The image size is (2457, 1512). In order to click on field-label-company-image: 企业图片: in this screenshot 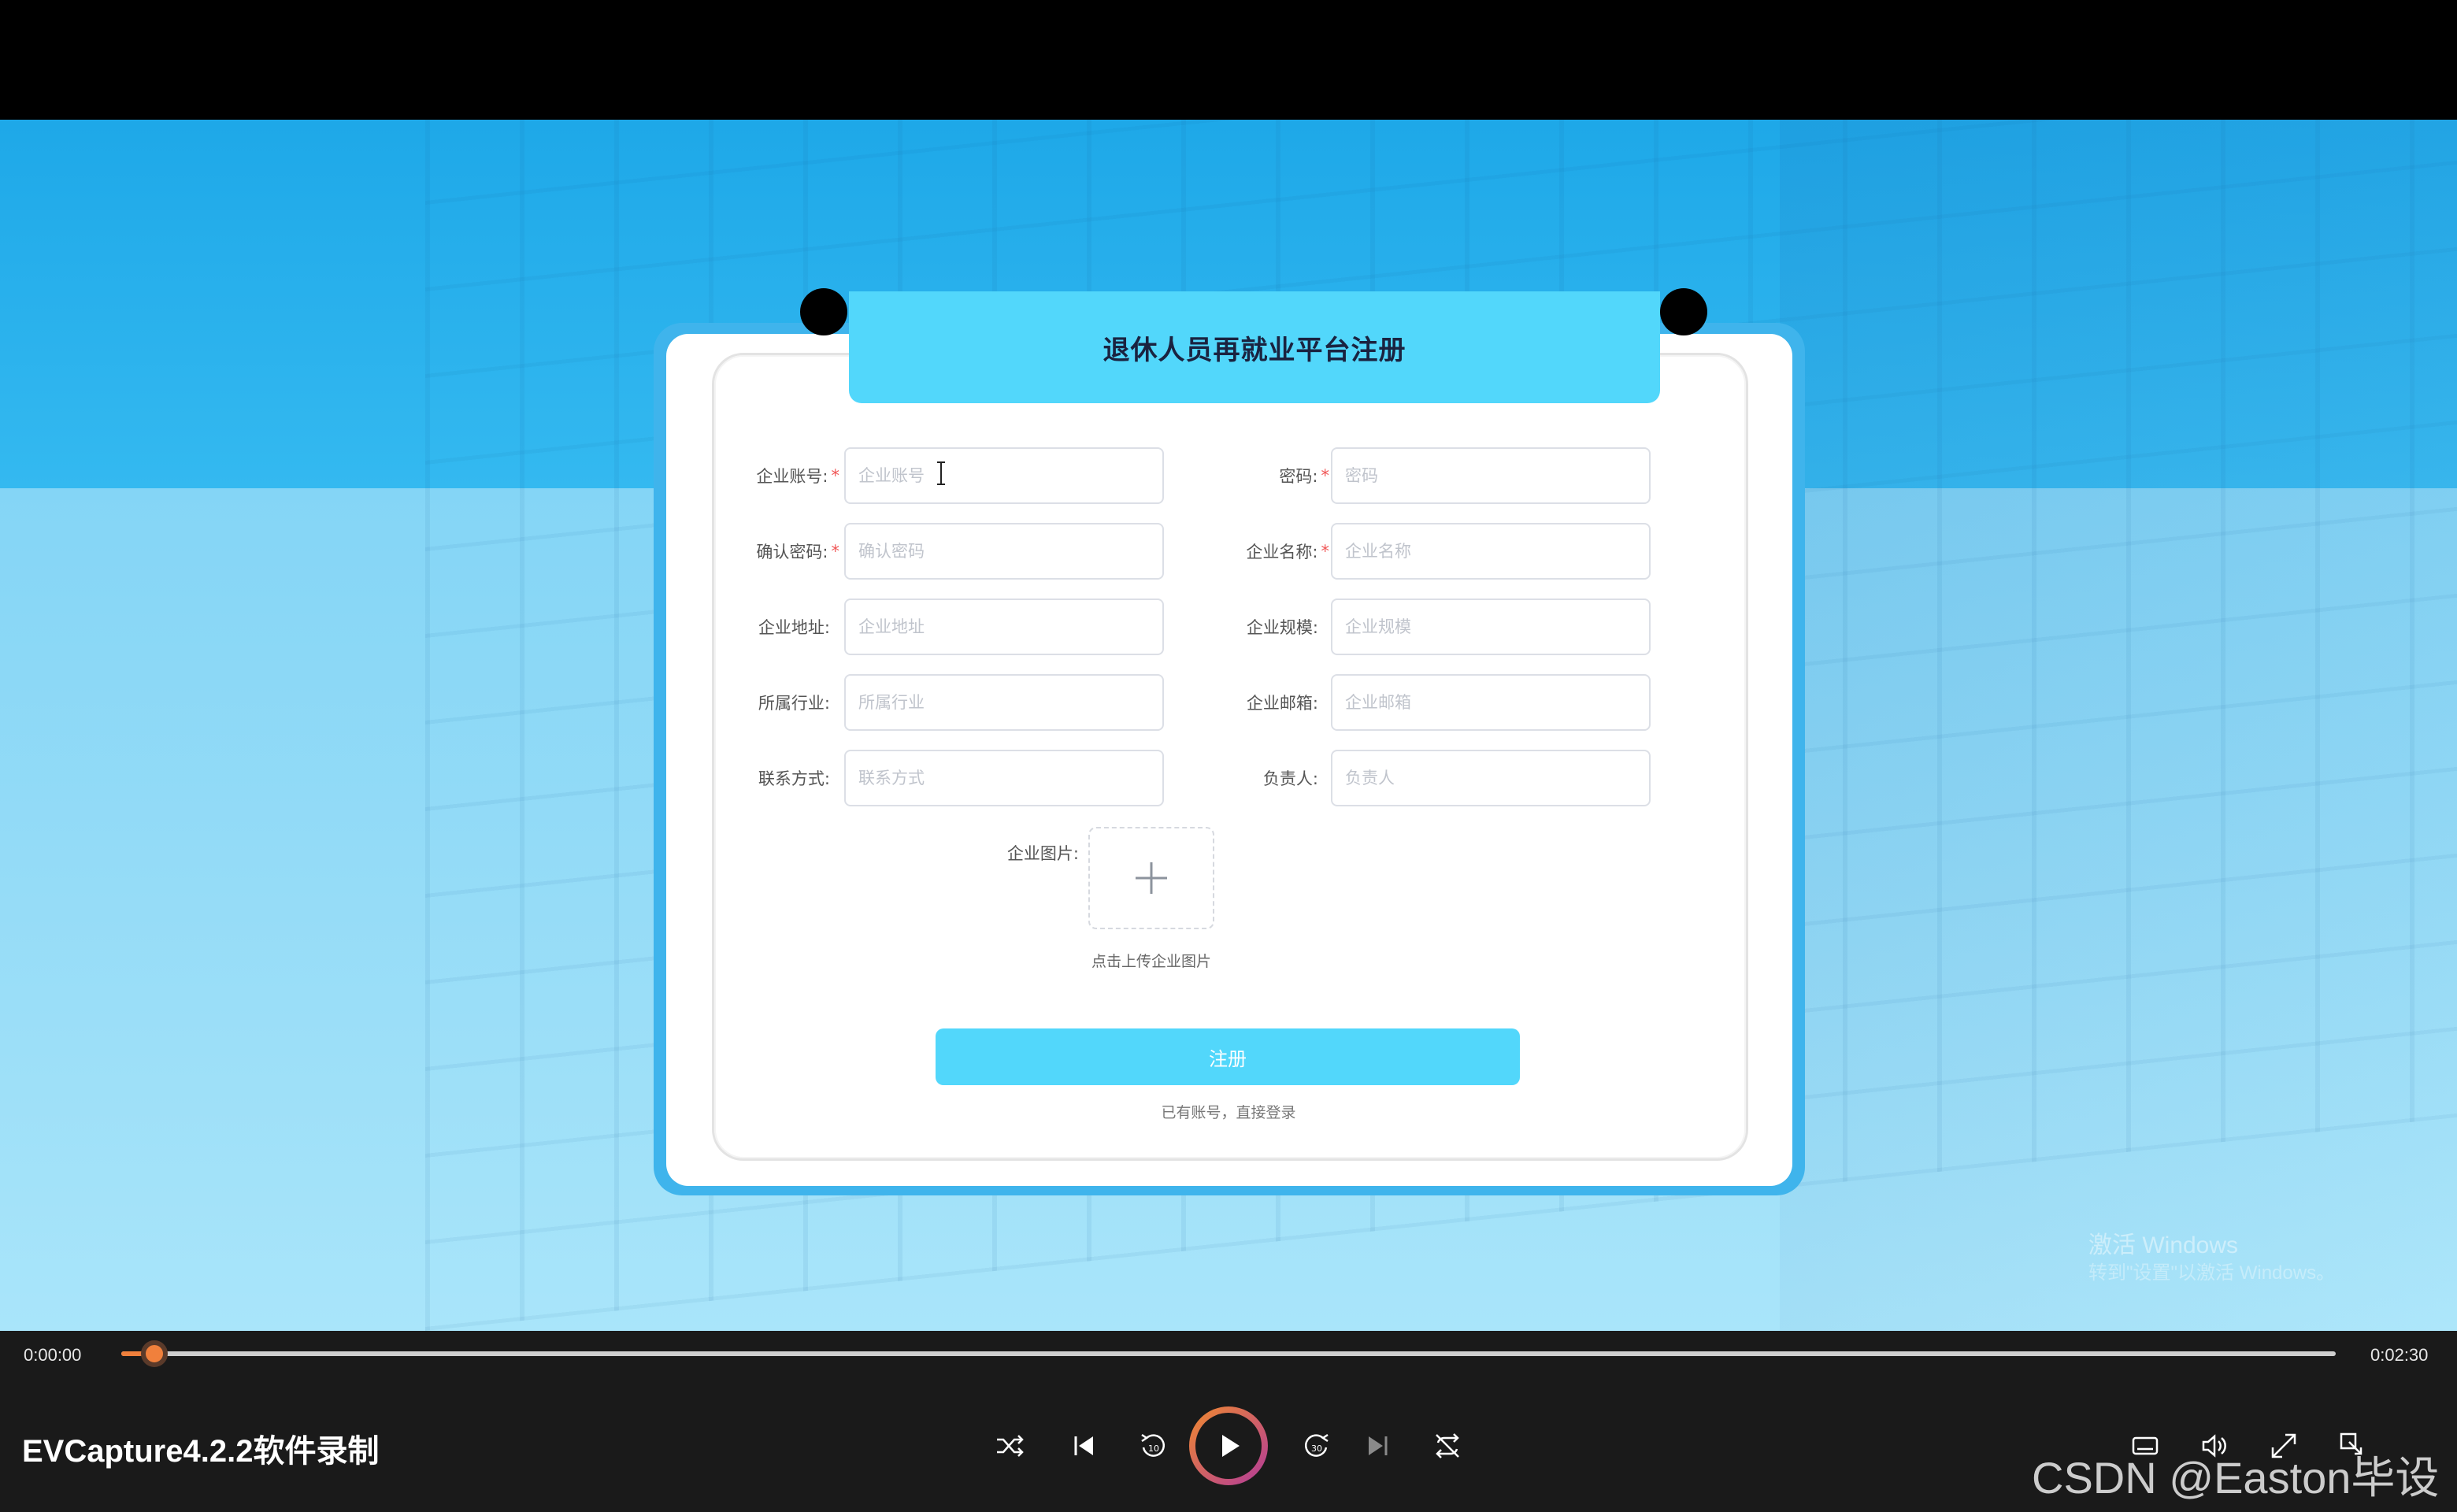, I will do `click(1042, 853)`.